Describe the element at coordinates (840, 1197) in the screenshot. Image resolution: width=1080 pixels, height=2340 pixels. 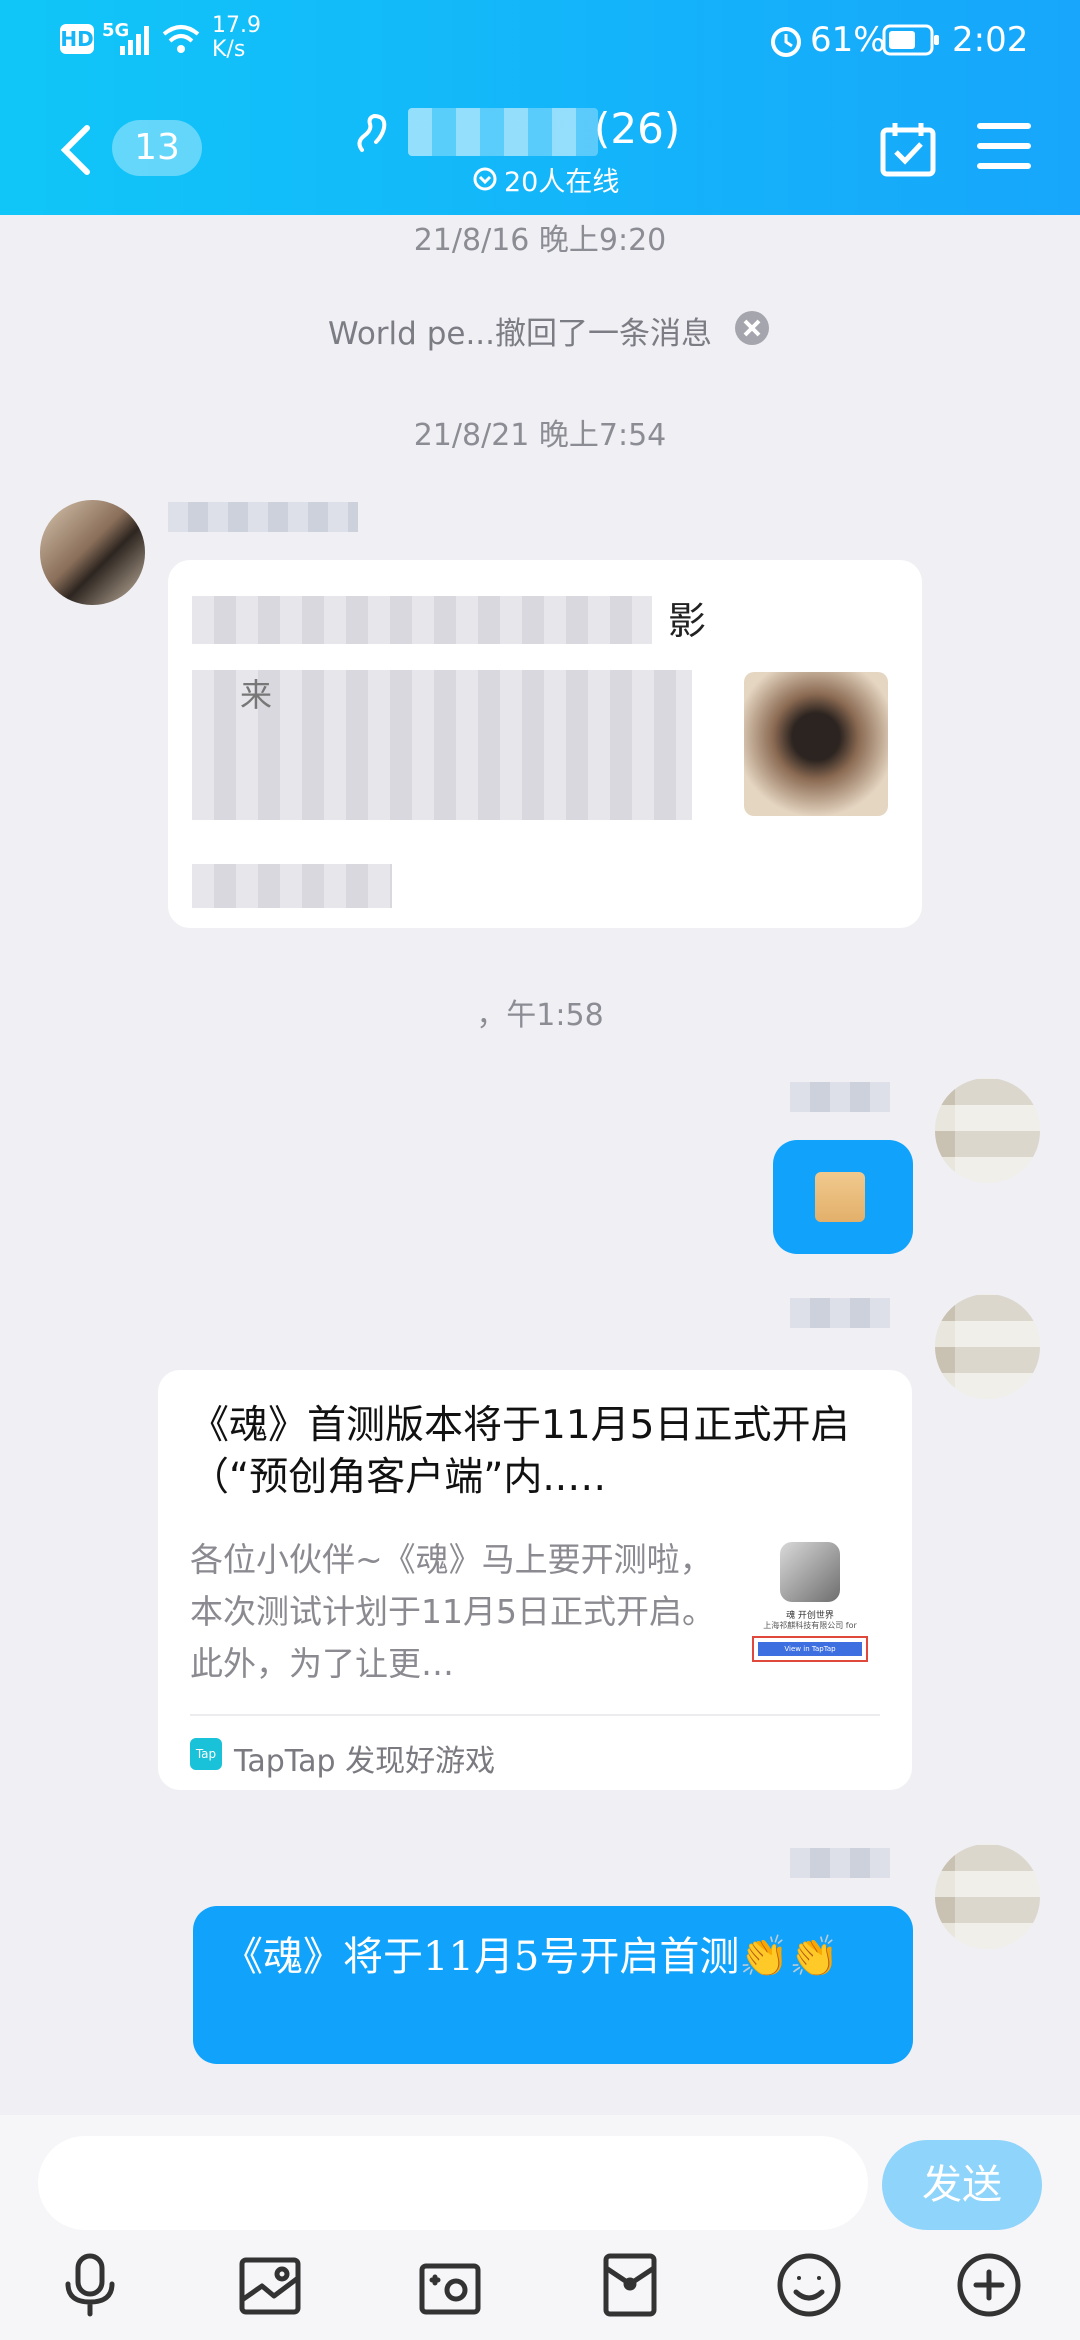
I see `thumbs-up-icon` at that location.